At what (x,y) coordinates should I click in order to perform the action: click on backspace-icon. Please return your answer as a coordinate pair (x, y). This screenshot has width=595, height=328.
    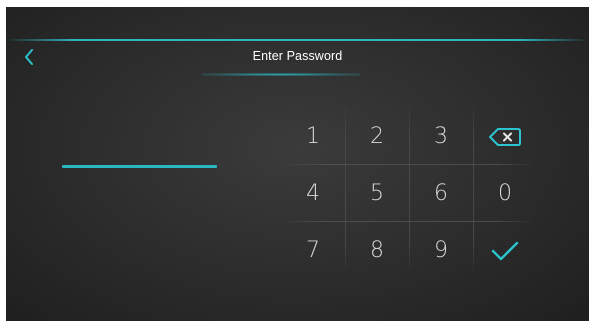
    Looking at the image, I should click on (505, 136).